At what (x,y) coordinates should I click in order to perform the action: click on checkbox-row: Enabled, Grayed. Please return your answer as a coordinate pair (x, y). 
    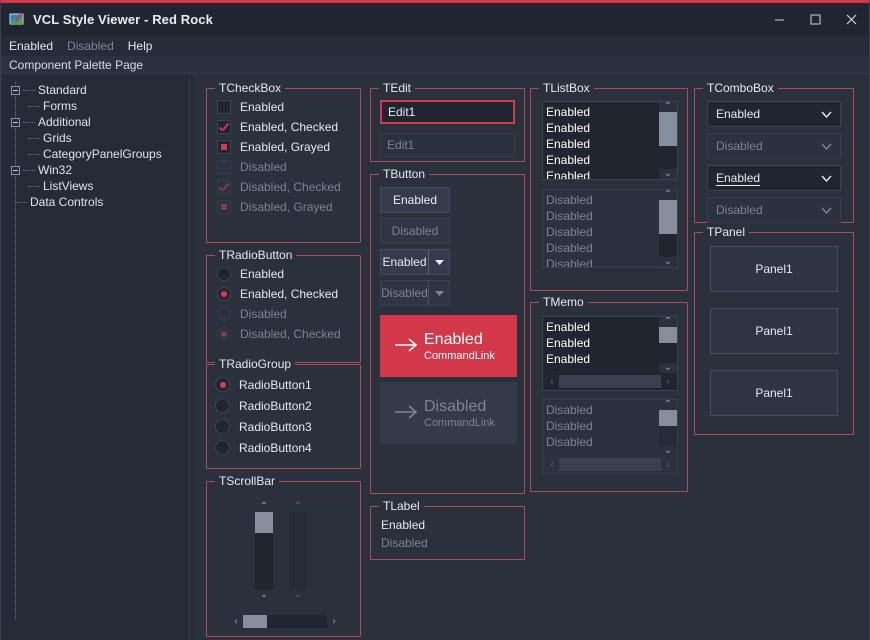
    Looking at the image, I should click on (288, 147).